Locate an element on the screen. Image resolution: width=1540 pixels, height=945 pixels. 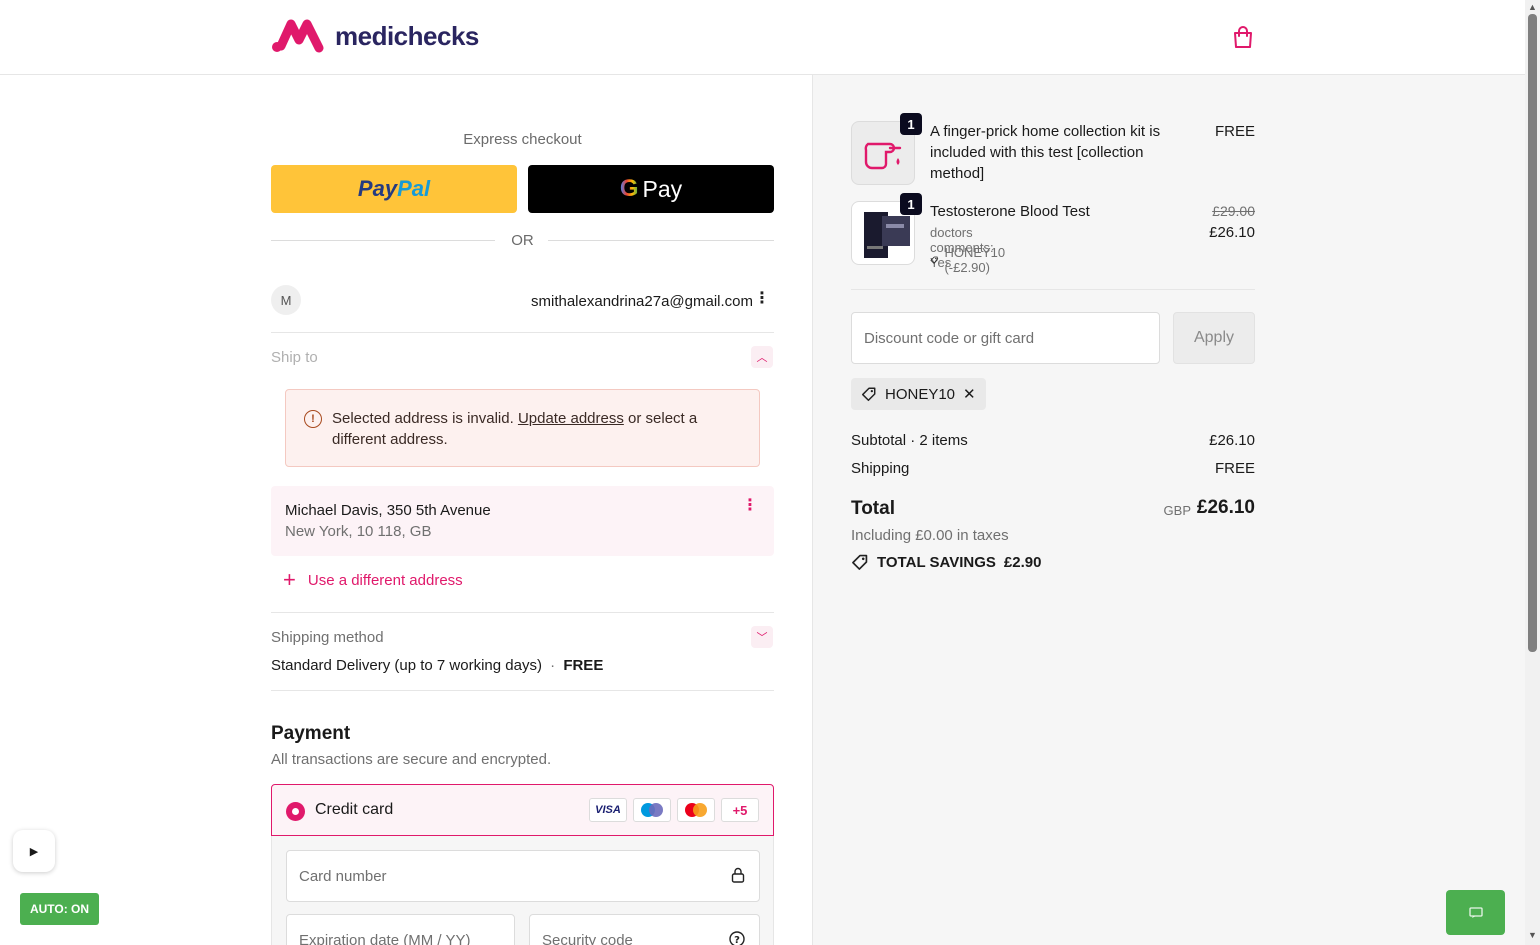
subtotal-value: £26.10 is located at coordinates (1232, 440).